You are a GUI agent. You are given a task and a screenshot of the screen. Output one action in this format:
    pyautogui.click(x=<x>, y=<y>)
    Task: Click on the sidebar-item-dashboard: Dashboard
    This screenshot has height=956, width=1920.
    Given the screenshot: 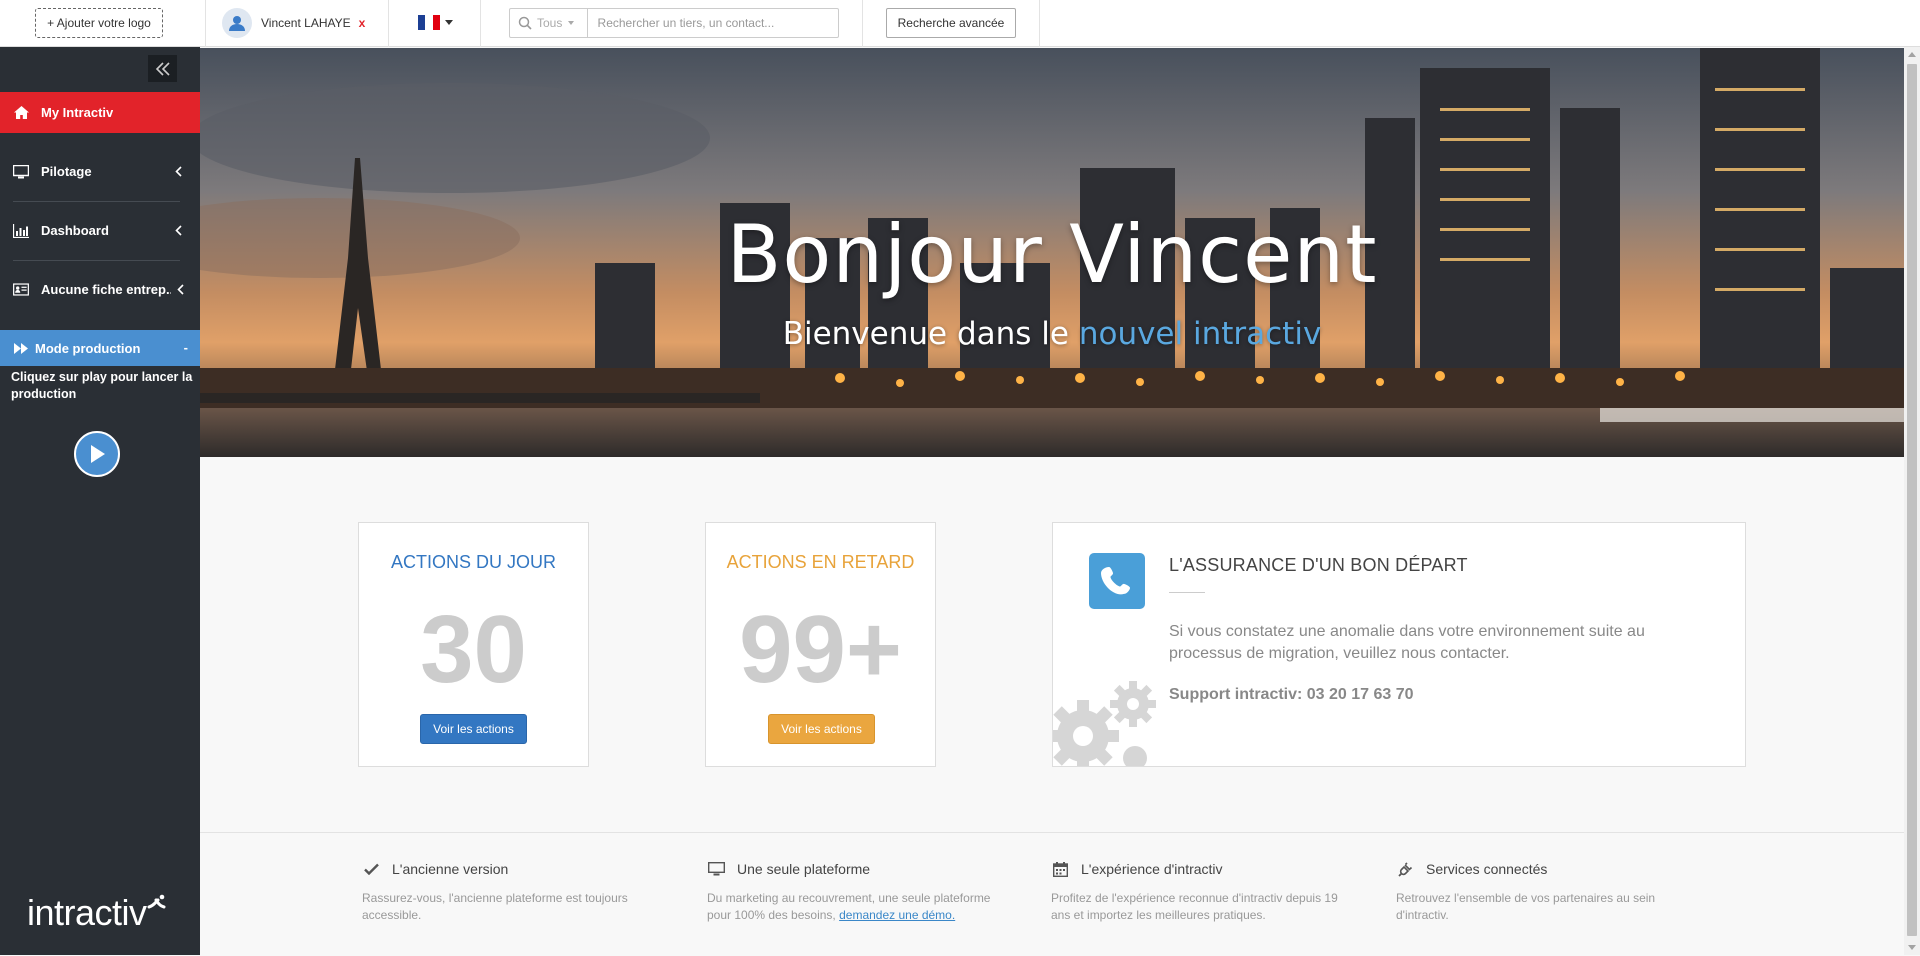 What is the action you would take?
    pyautogui.click(x=100, y=230)
    